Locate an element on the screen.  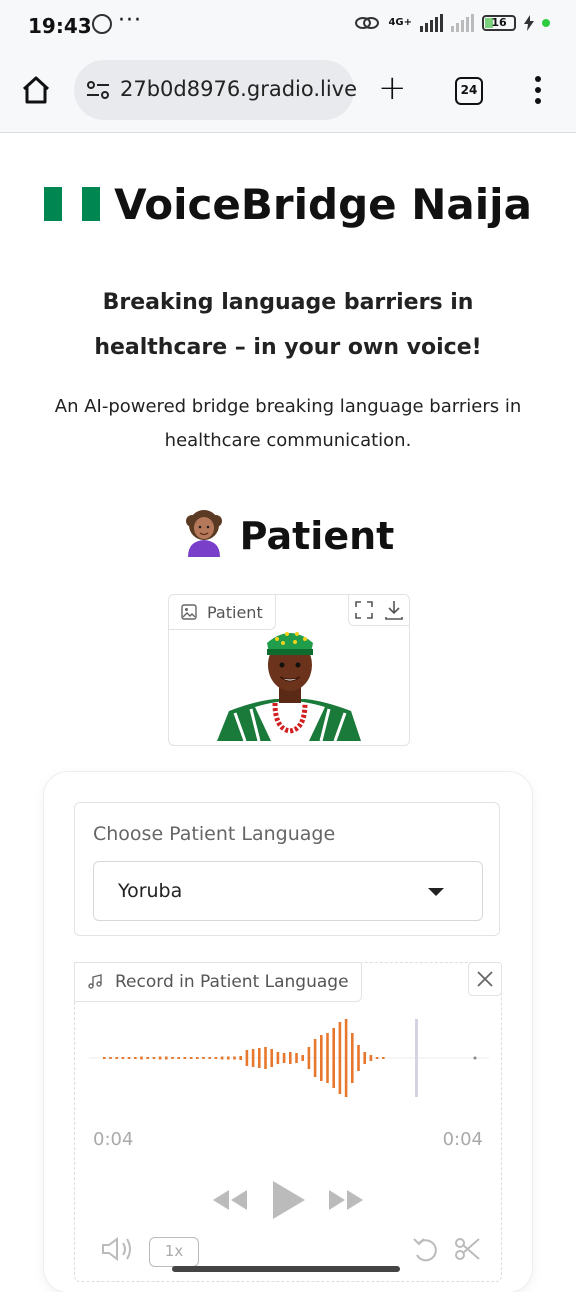
more-notifications-icon: ··· is located at coordinates (130, 20).